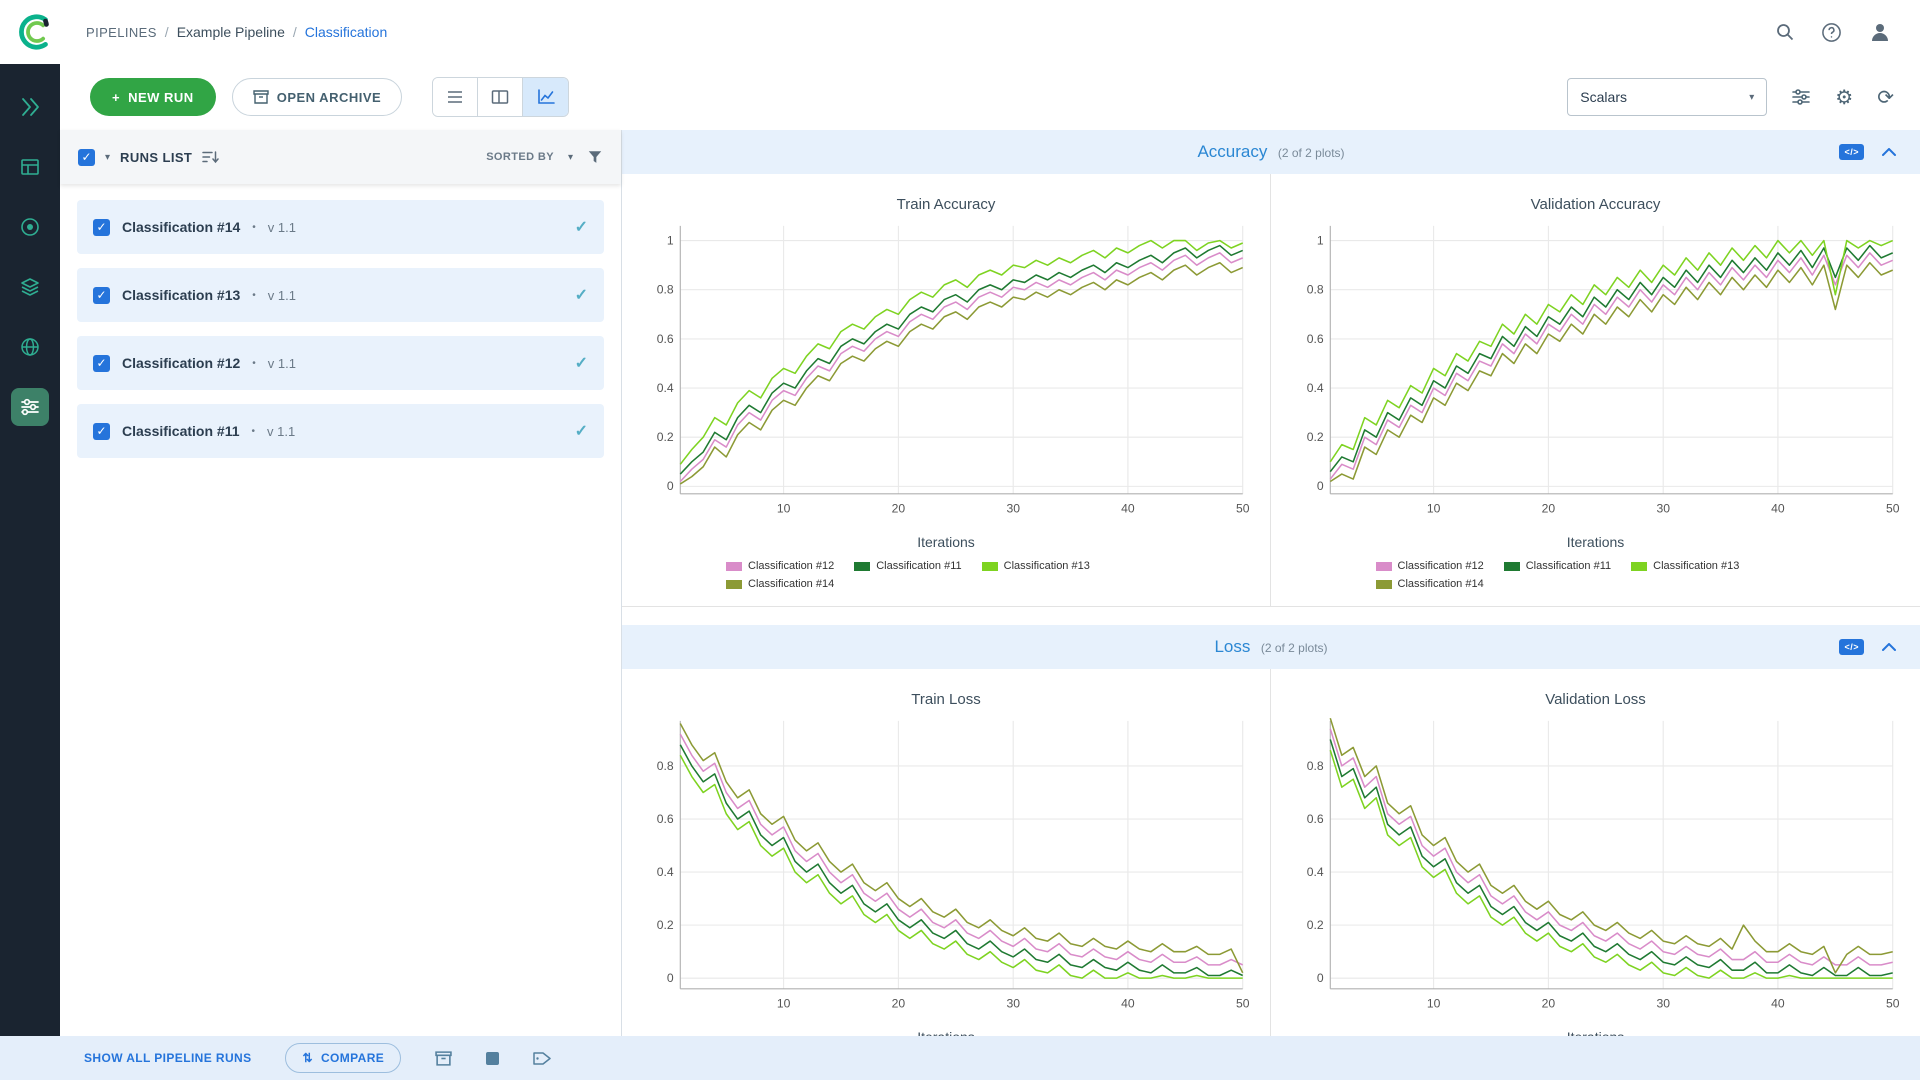 The height and width of the screenshot is (1080, 1920). I want to click on select-all-caret-icon: ▾, so click(107, 157).